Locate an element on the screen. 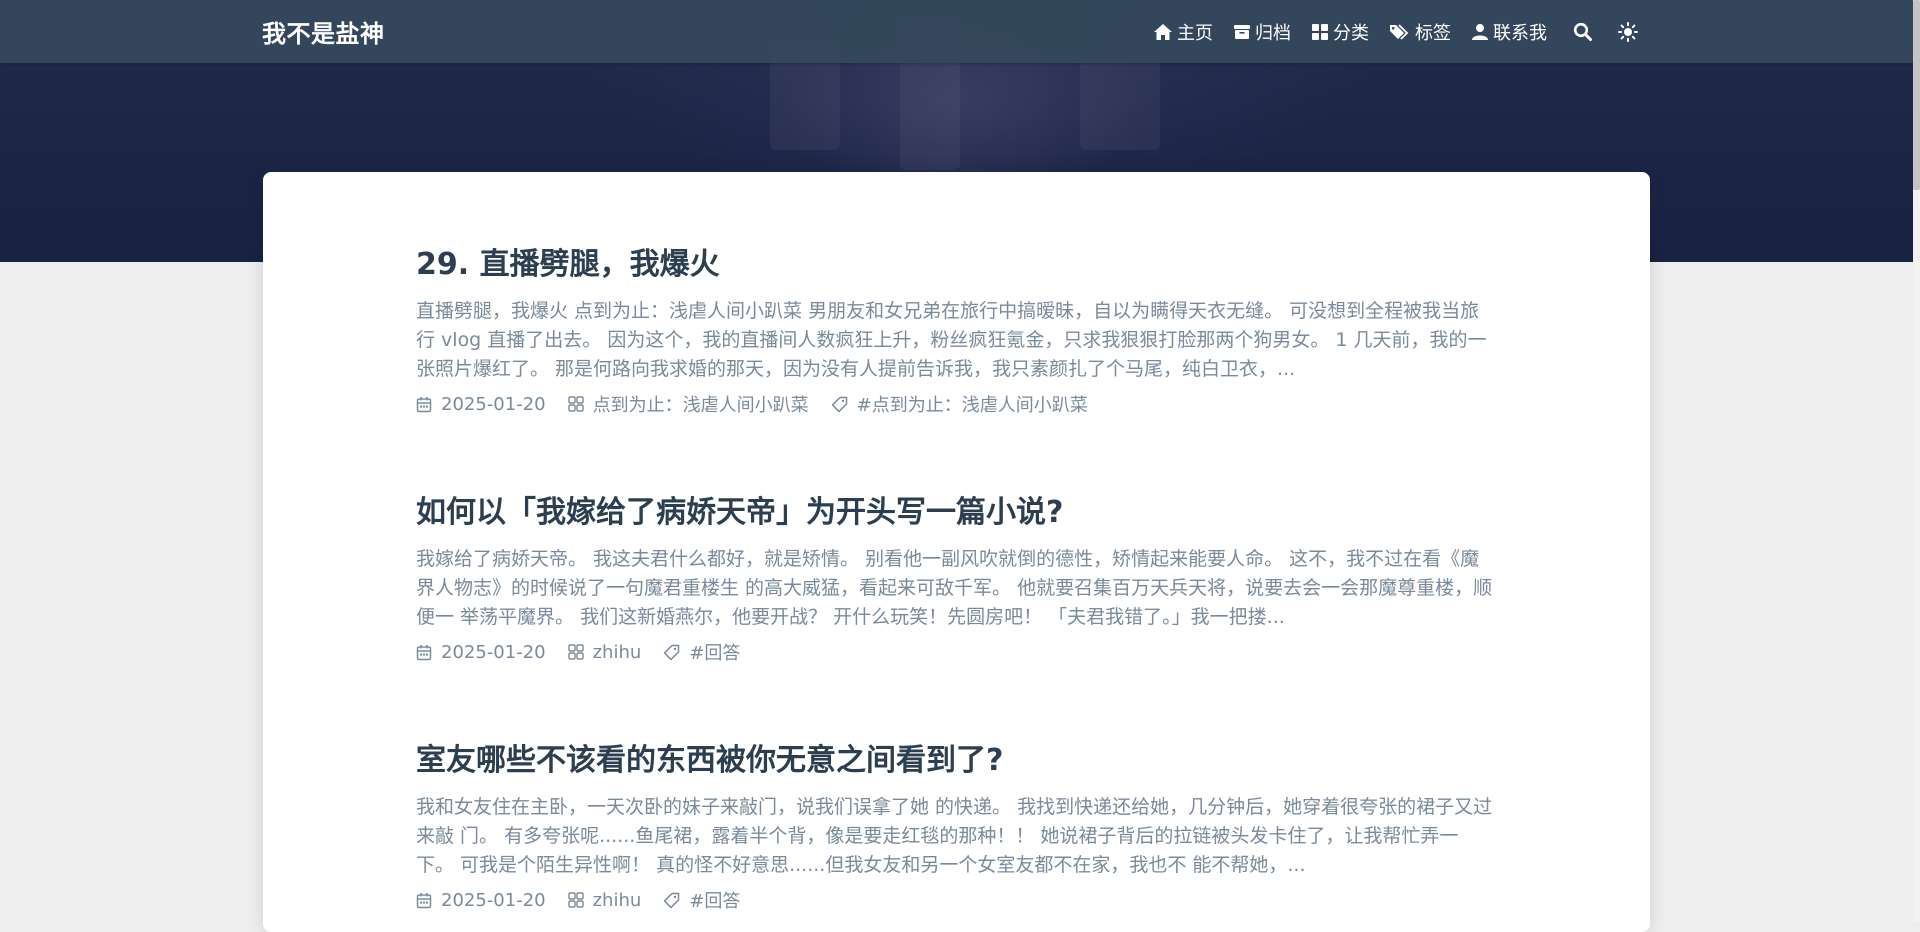 The image size is (1920, 932). nav-categories: 分类 is located at coordinates (1340, 32).